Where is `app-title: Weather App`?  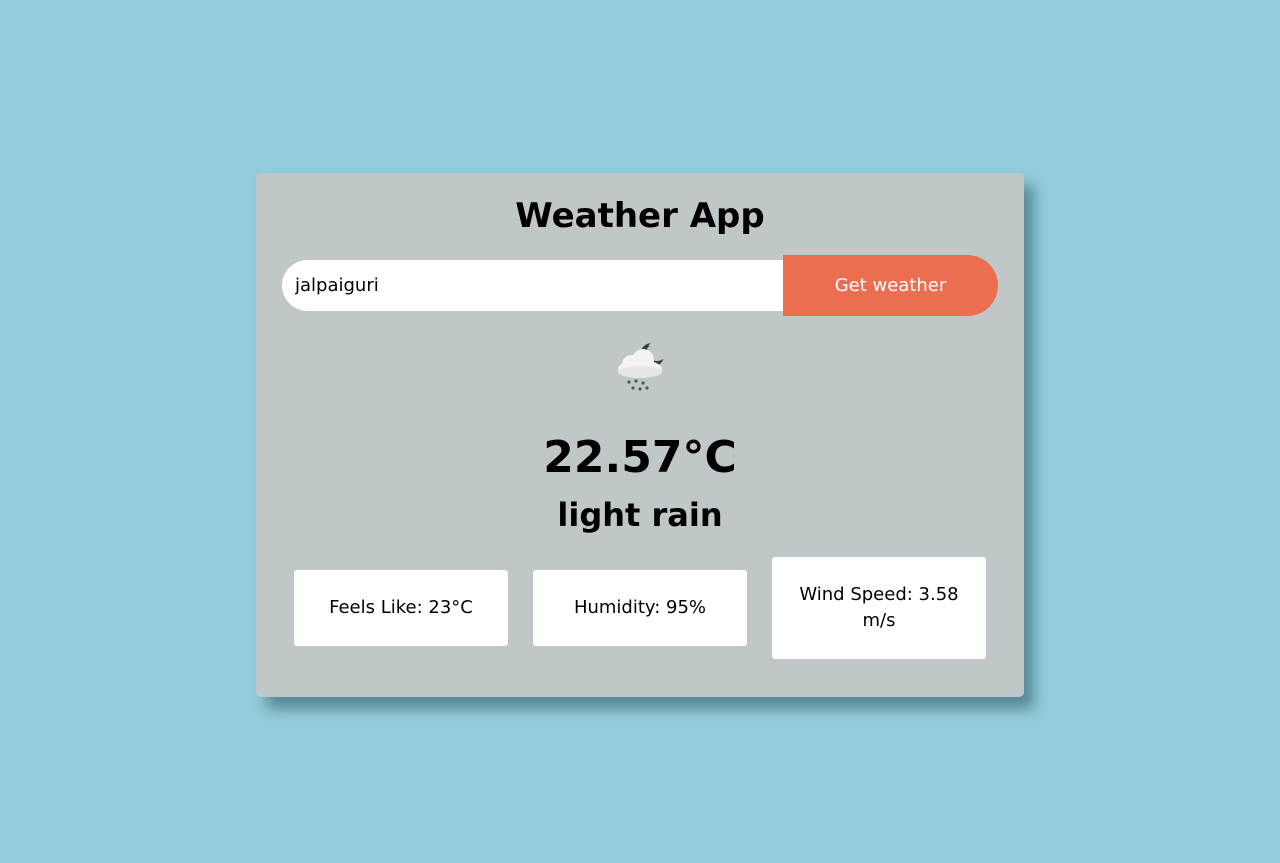
app-title: Weather App is located at coordinates (640, 216).